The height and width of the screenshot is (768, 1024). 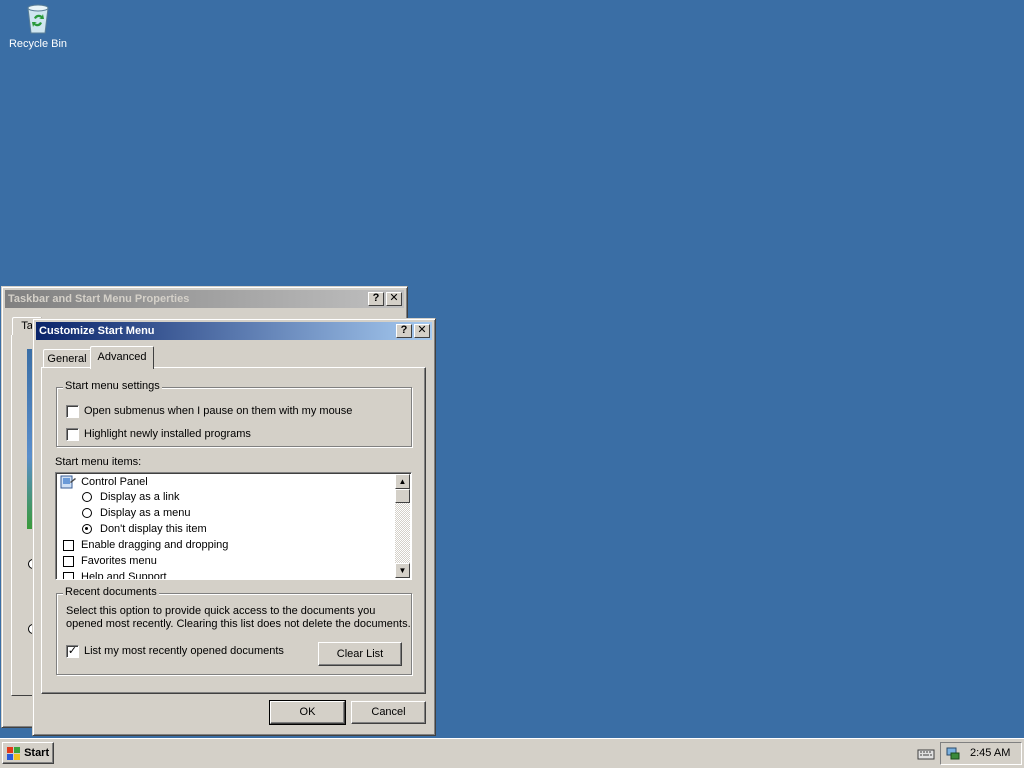 What do you see at coordinates (37, 753) in the screenshot?
I see `start-label: Start` at bounding box center [37, 753].